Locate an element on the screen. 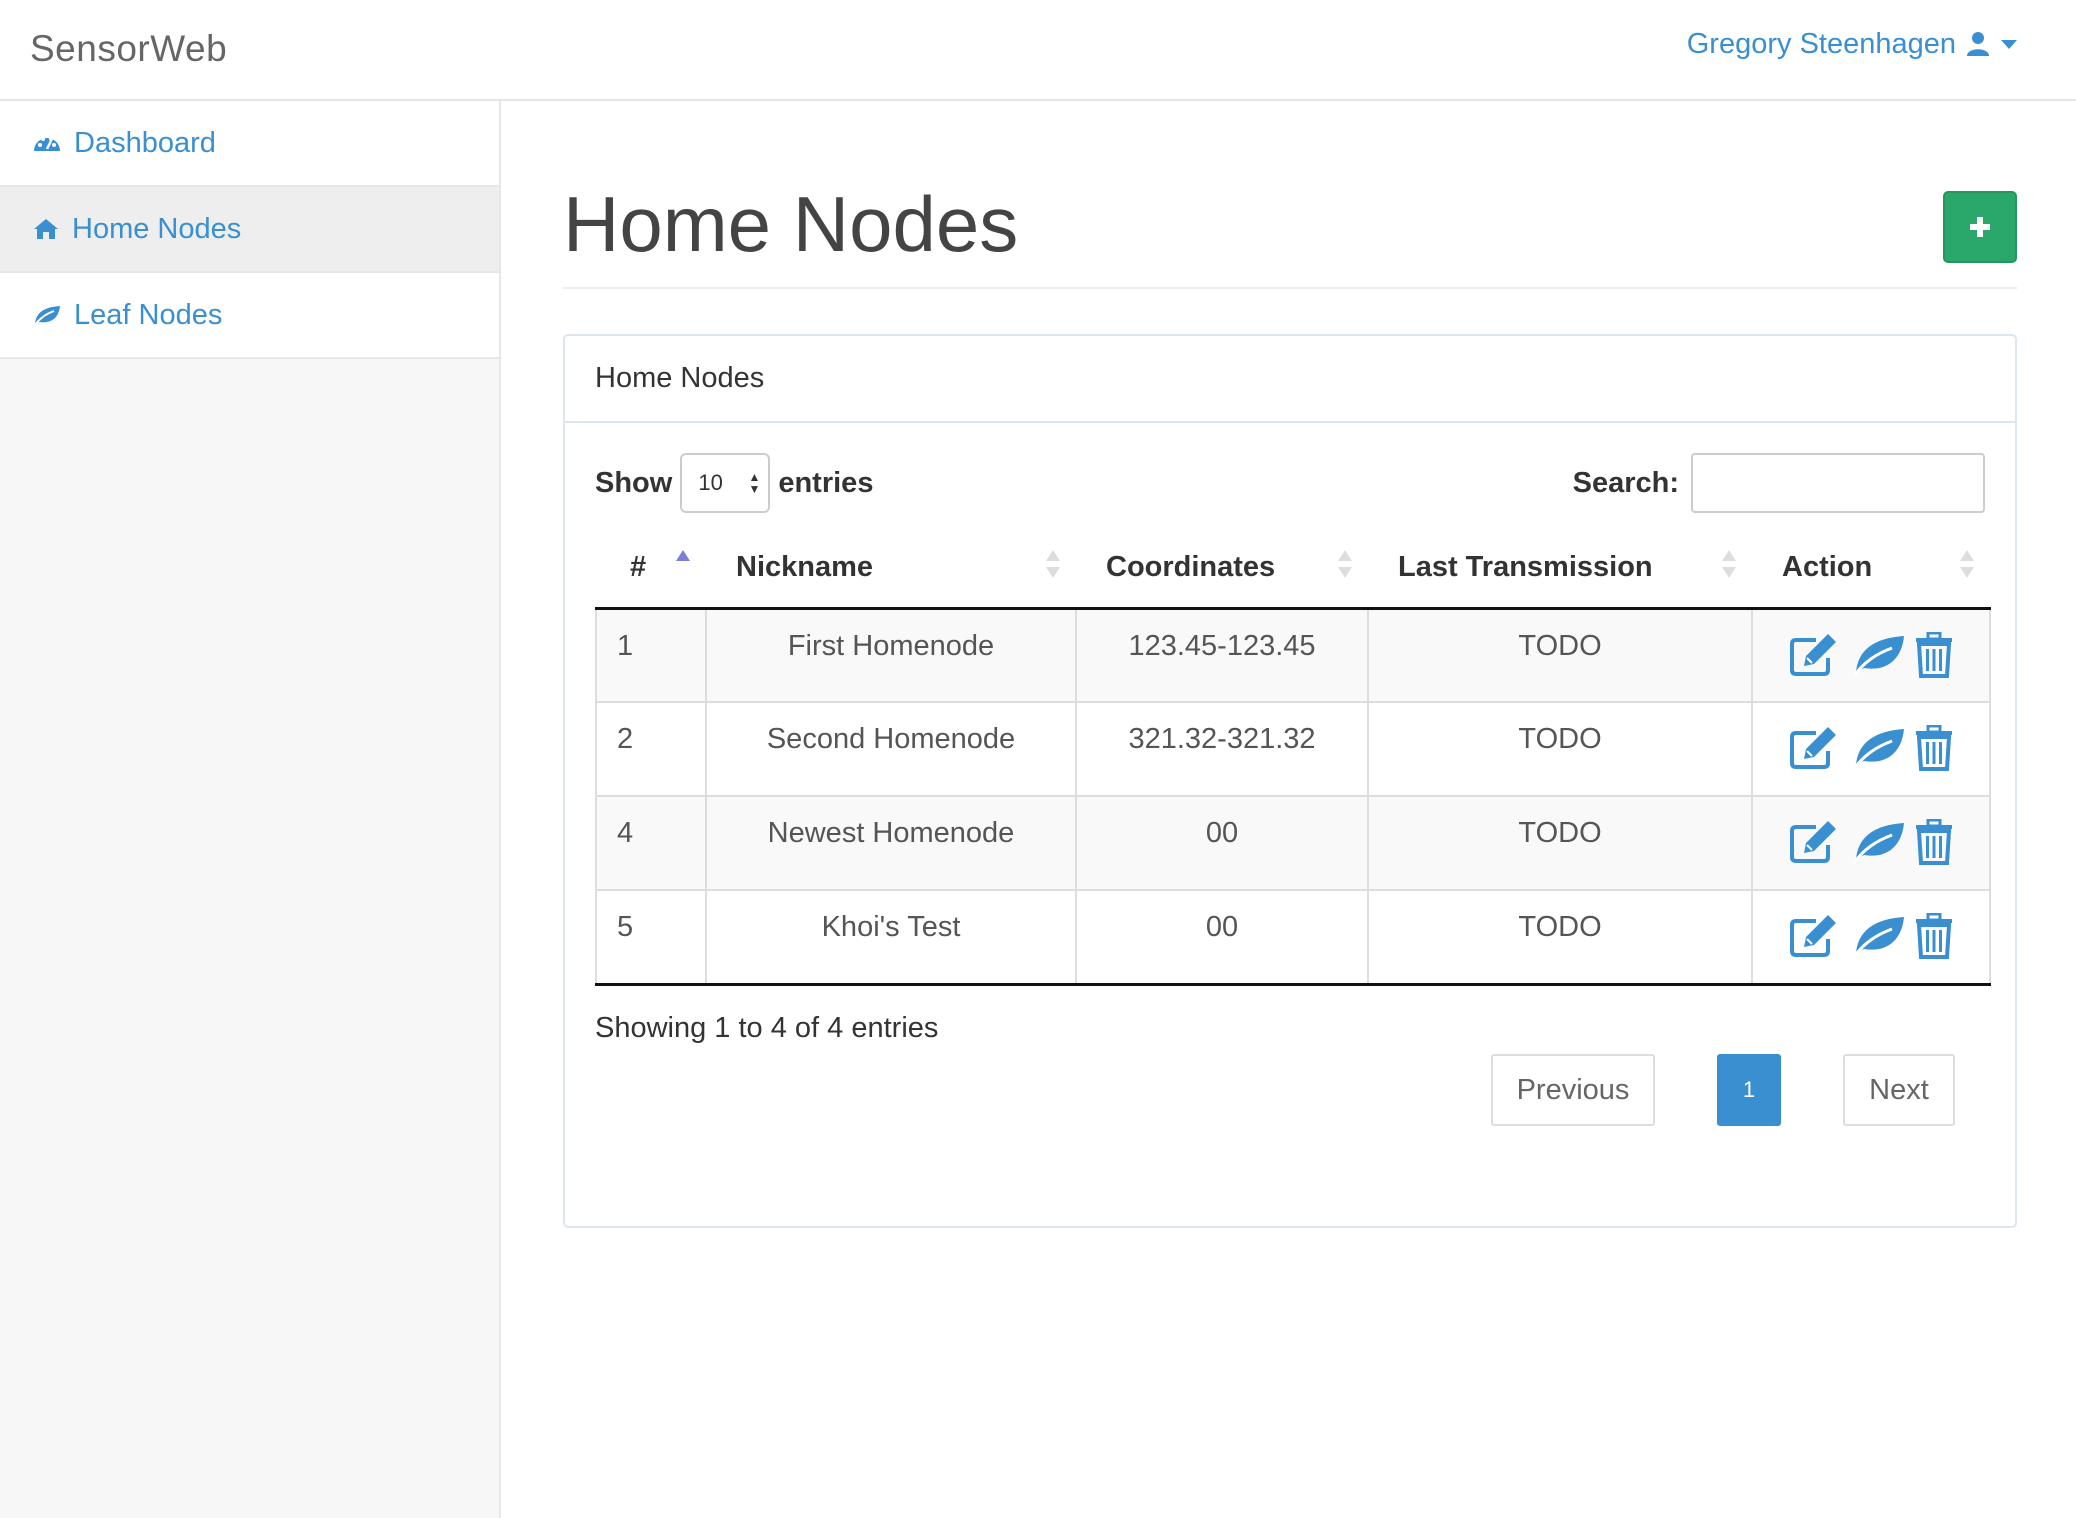 This screenshot has height=1518, width=2076. length-suffix: entries is located at coordinates (826, 482).